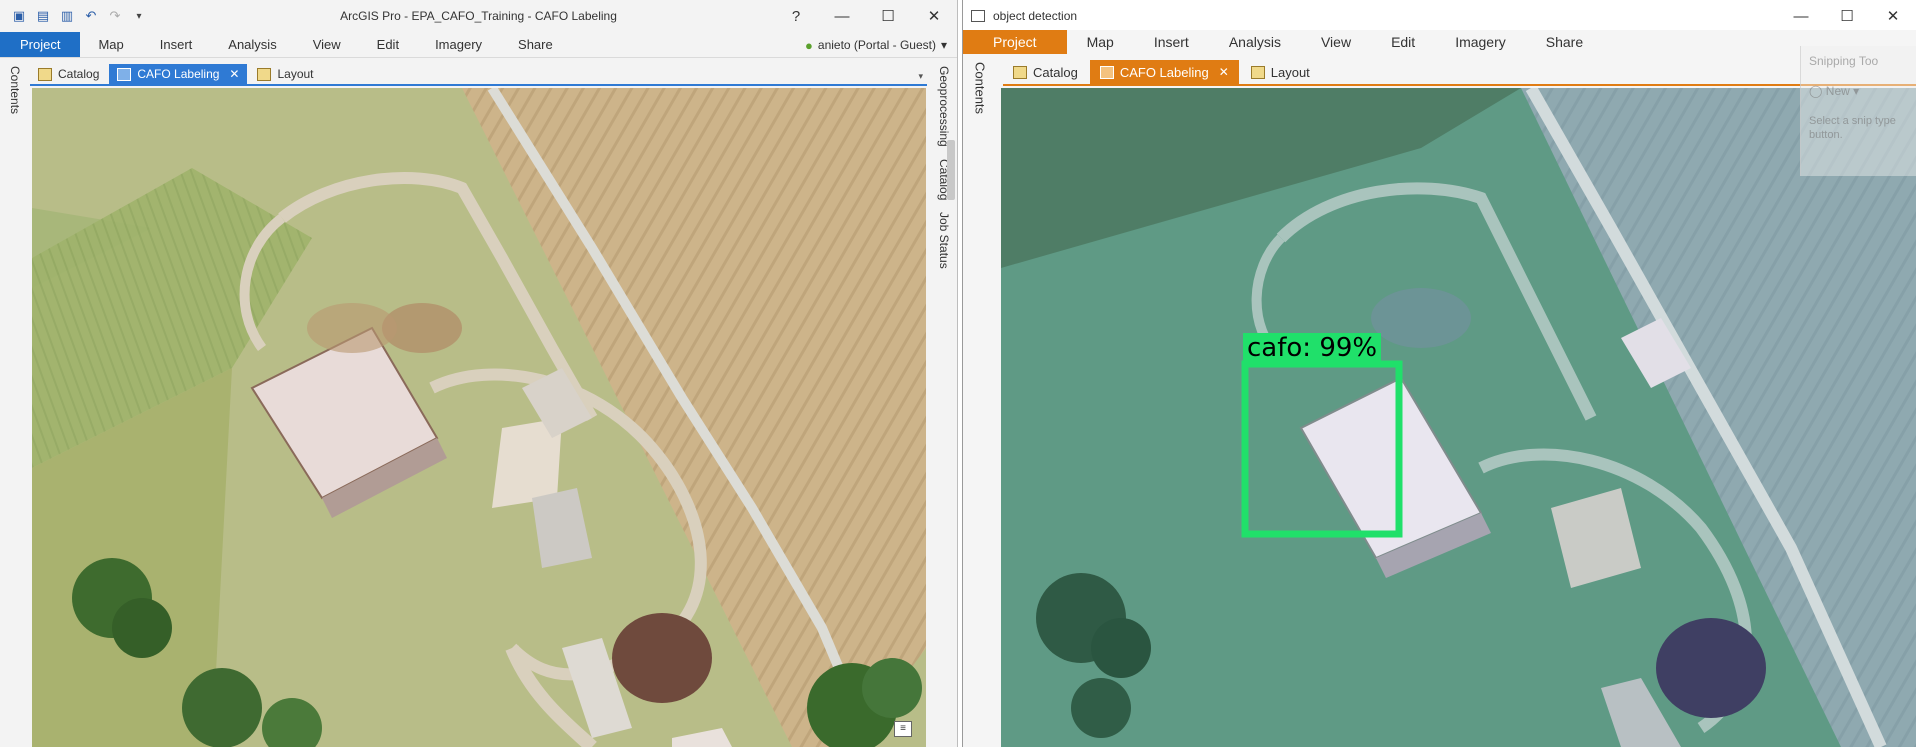 The width and height of the screenshot is (1916, 747). I want to click on detection-label: cafo: 99%, so click(1312, 348).